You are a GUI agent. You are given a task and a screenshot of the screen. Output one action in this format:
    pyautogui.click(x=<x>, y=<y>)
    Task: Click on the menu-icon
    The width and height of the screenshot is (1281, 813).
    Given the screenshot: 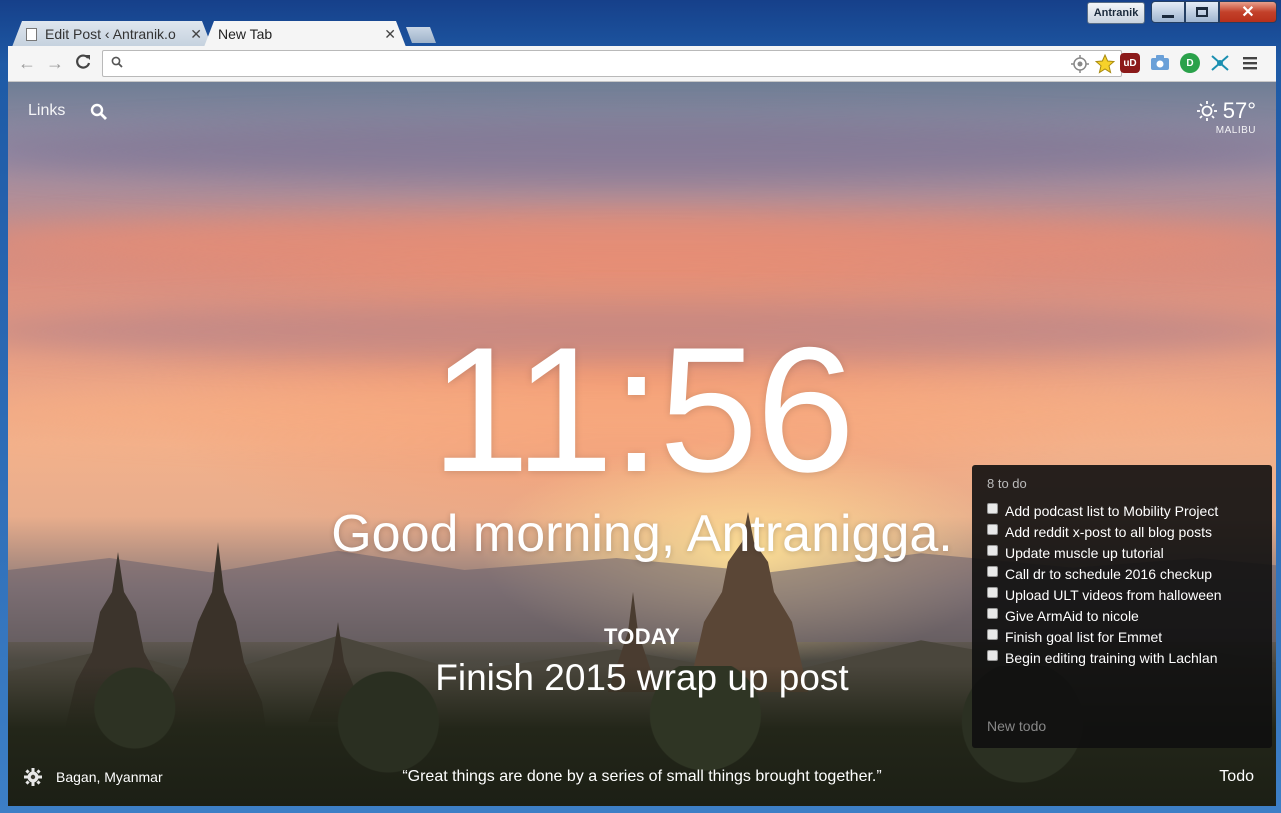 What is the action you would take?
    pyautogui.click(x=1250, y=63)
    